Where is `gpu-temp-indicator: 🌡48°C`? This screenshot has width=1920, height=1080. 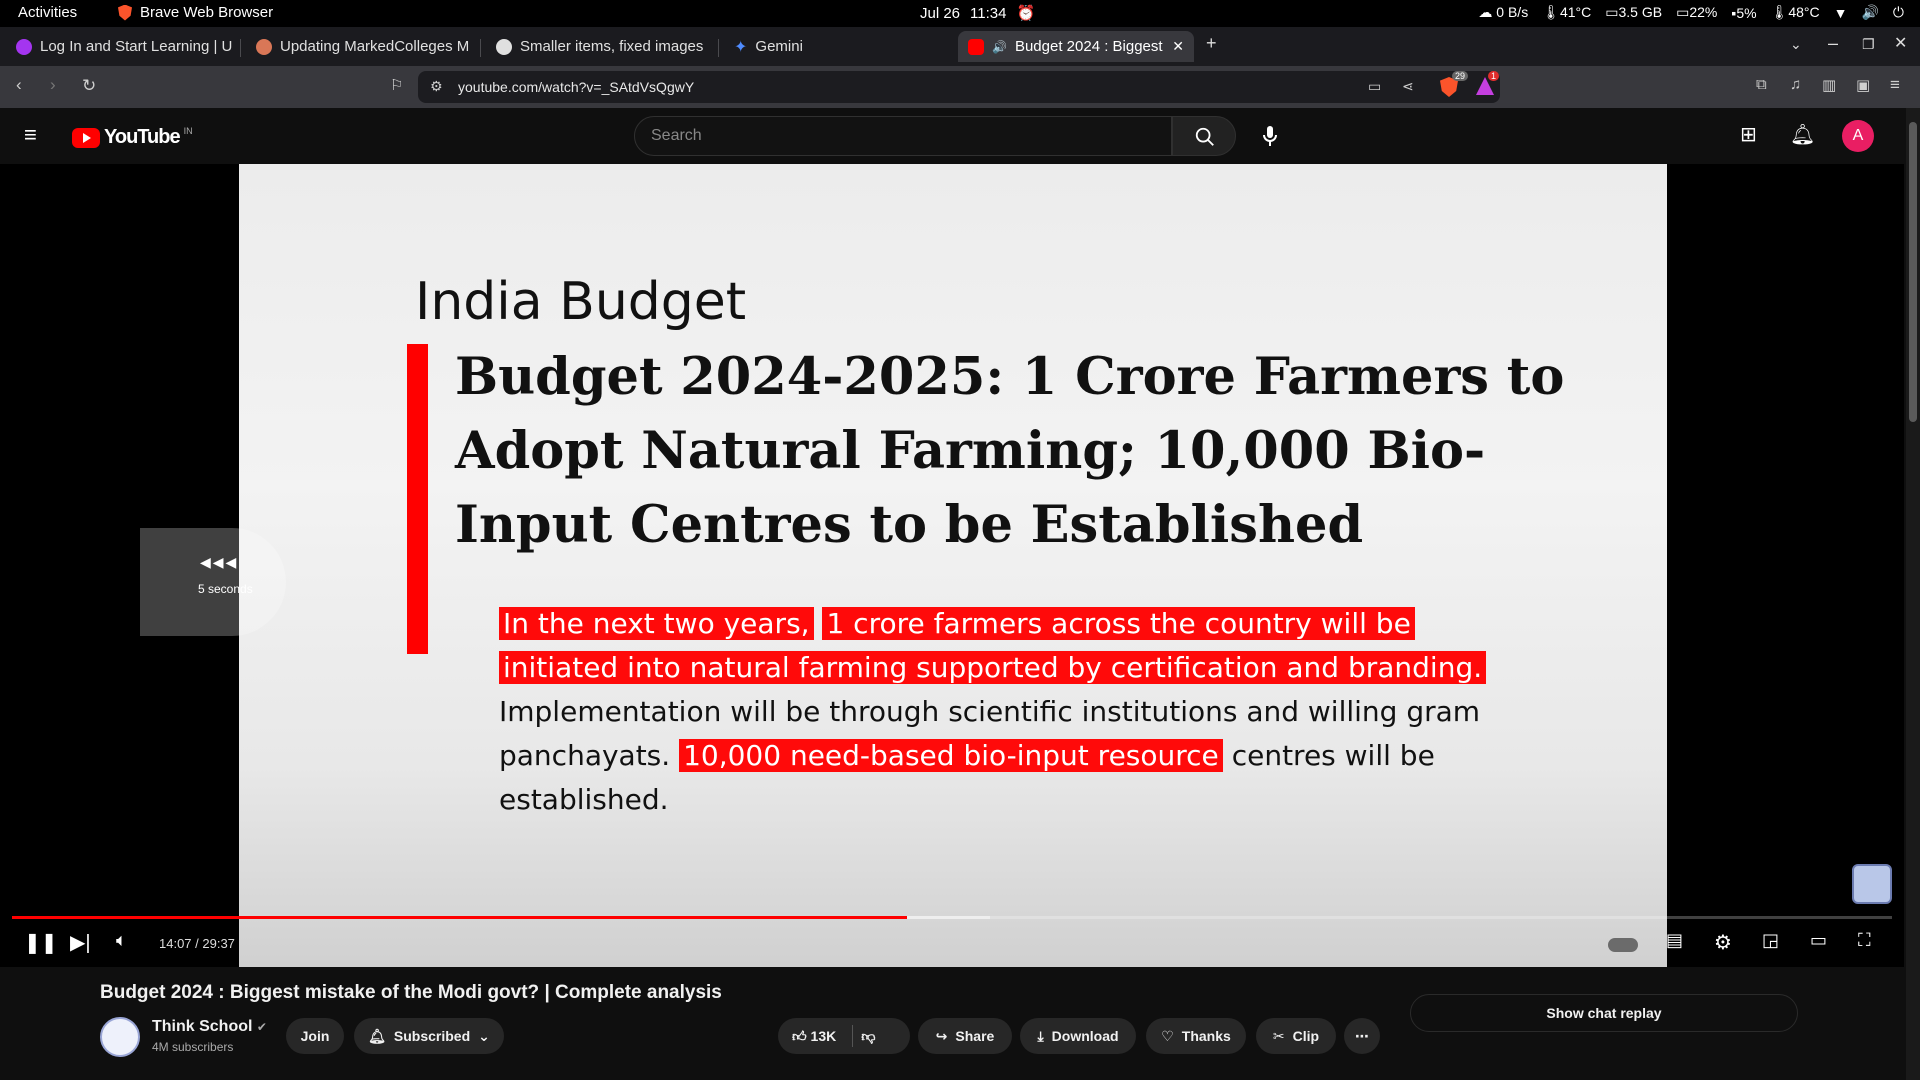
gpu-temp-indicator: 🌡48°C is located at coordinates (1795, 12).